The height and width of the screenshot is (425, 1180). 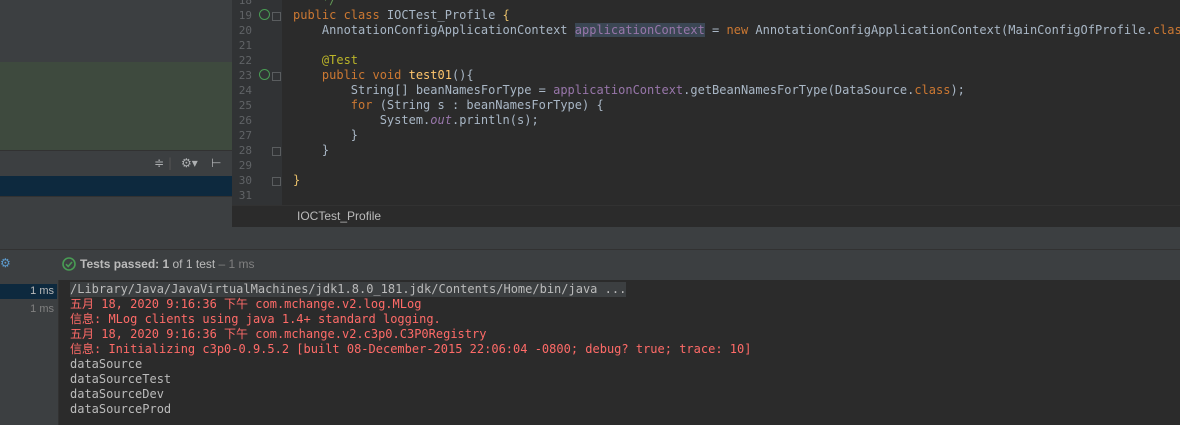 I want to click on breadcrumb: IOCTest_Profile, so click(x=706, y=216).